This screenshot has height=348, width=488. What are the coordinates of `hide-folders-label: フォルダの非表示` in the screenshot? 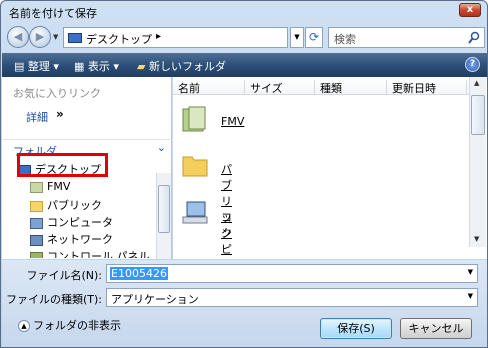 It's located at (77, 325).